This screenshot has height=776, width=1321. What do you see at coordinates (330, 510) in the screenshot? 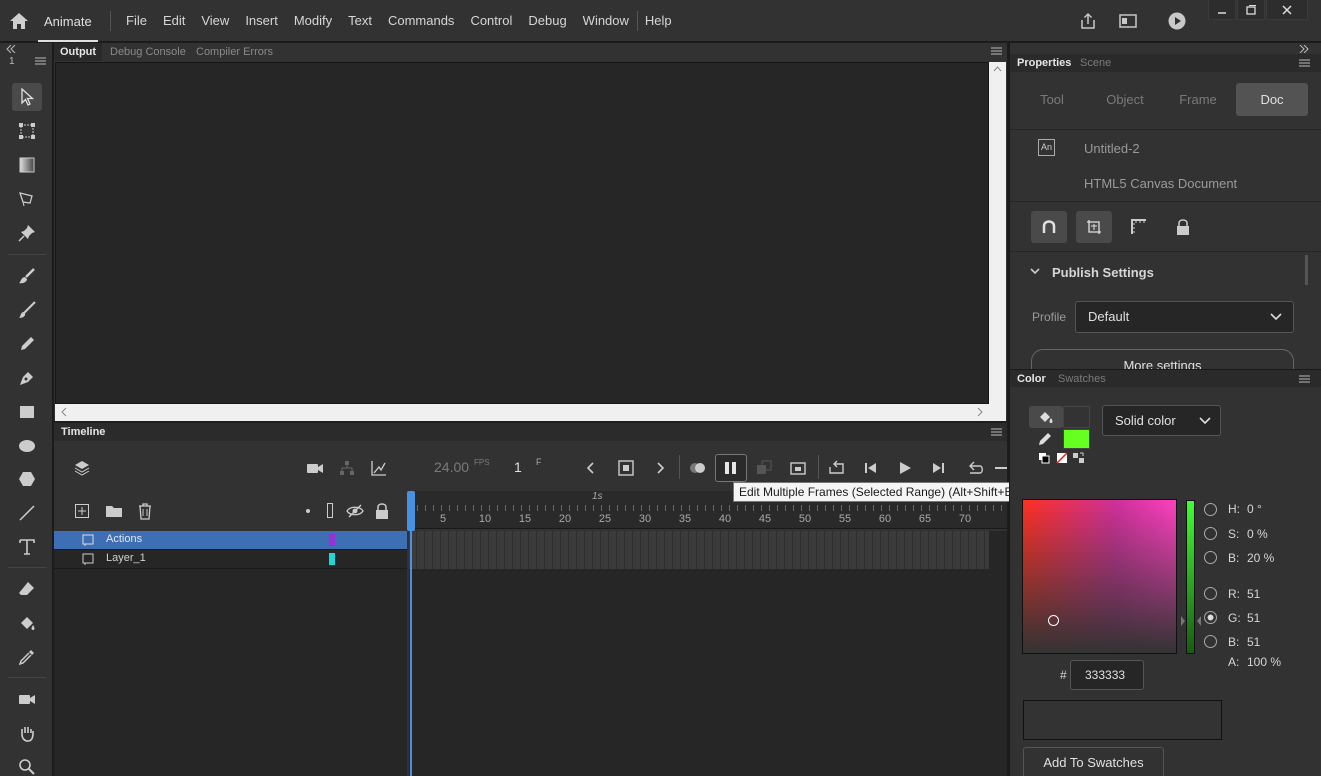
I see `outline-layers-icon` at bounding box center [330, 510].